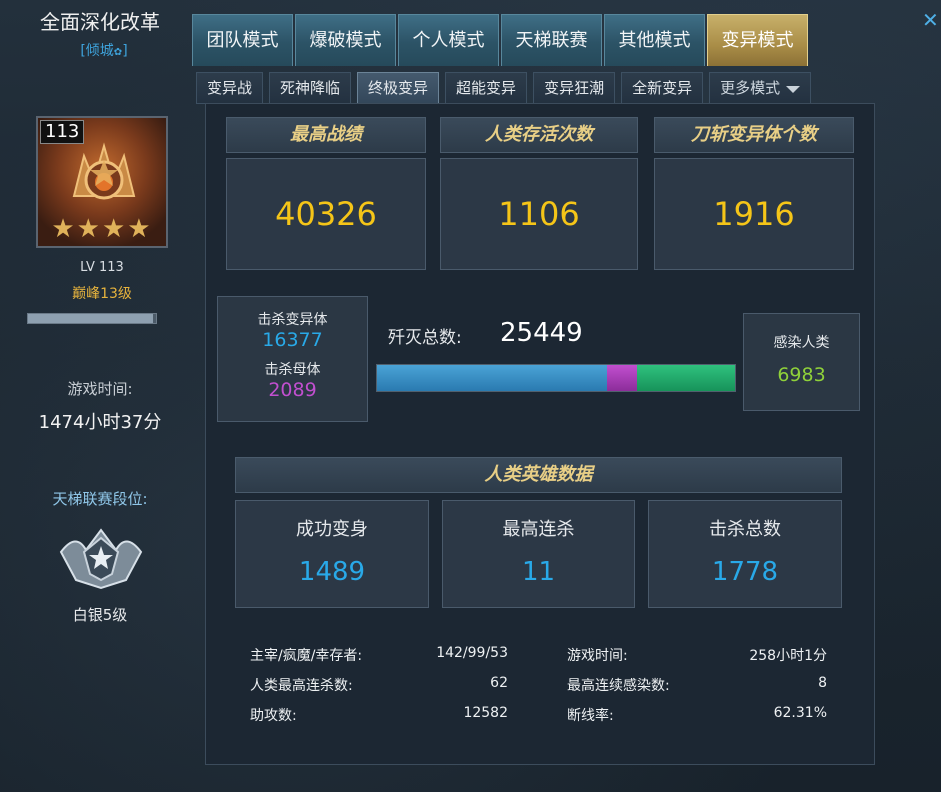 Image resolution: width=941 pixels, height=792 pixels. Describe the element at coordinates (448, 40) in the screenshot. I see `tab-solo: 个人模式` at that location.